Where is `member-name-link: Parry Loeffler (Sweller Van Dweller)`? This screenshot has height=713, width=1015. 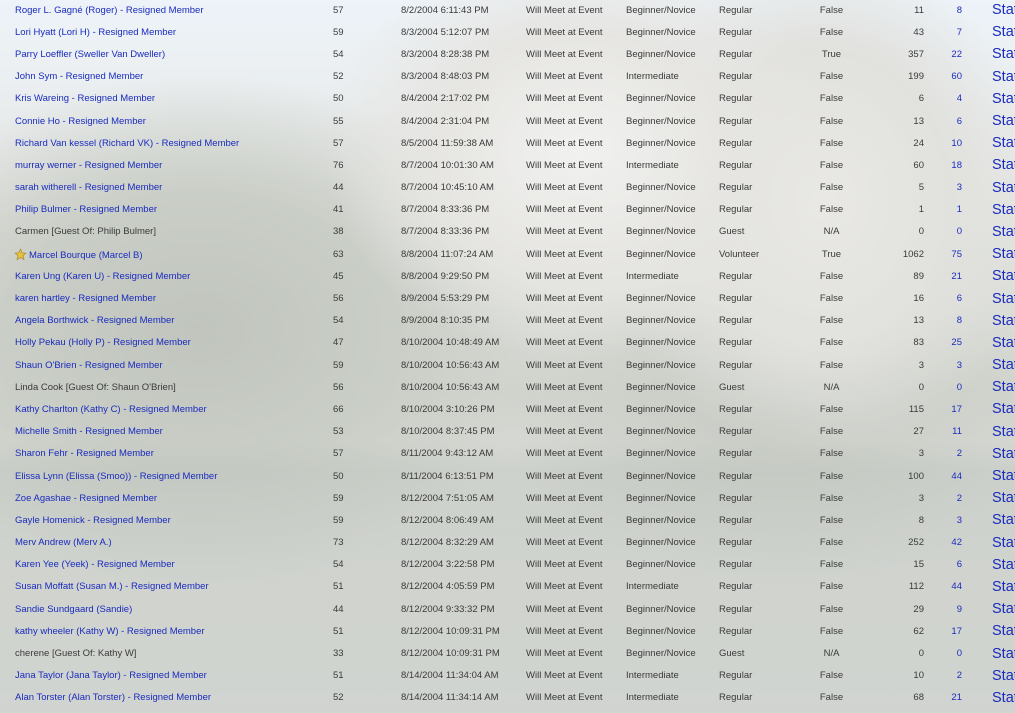
member-name-link: Parry Loeffler (Sweller Van Dweller) is located at coordinates (90, 54).